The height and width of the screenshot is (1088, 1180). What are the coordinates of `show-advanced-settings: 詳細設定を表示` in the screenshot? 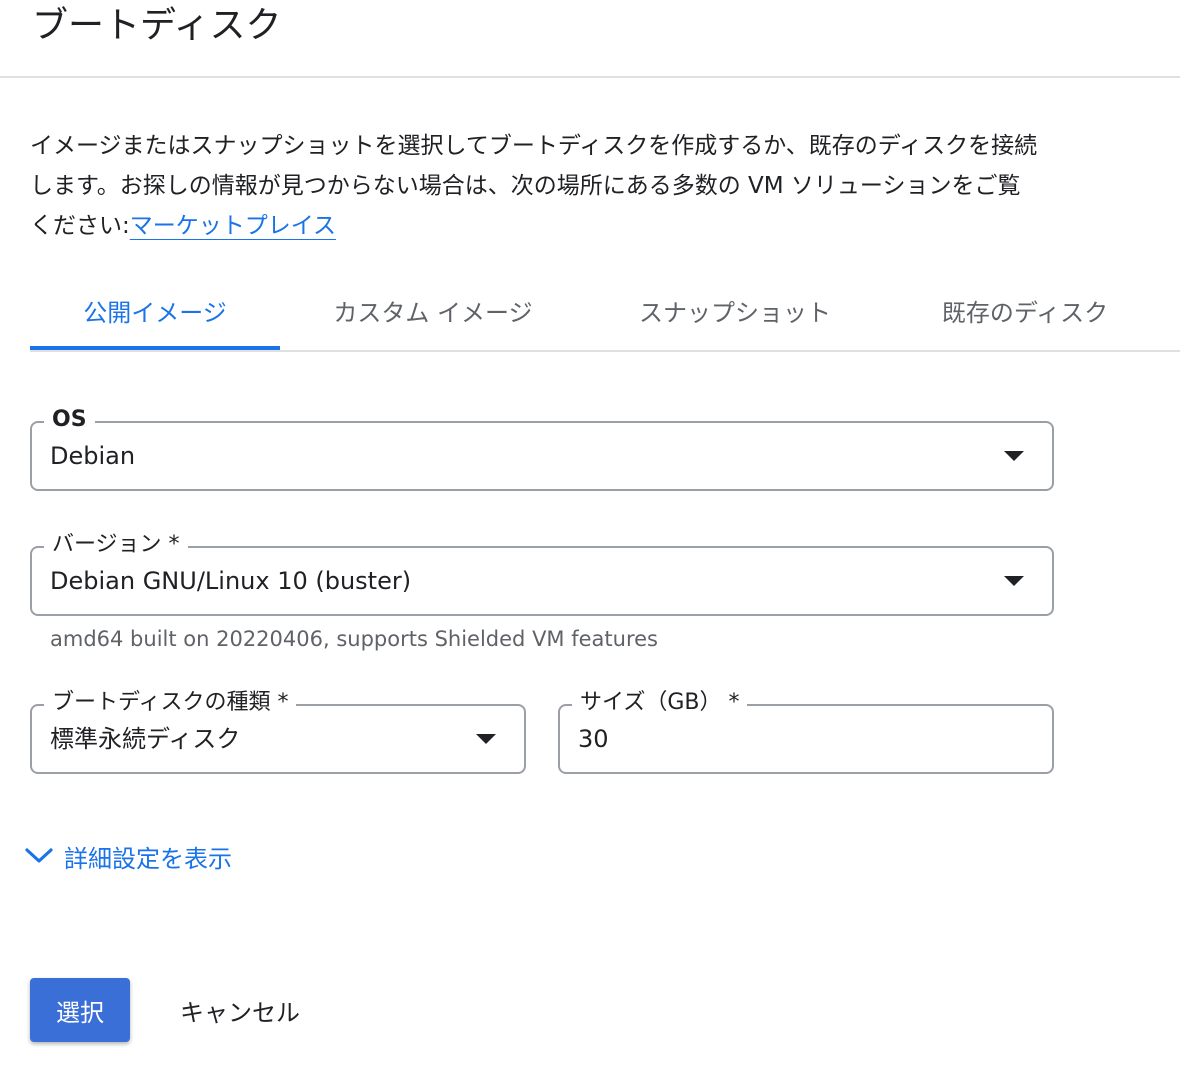 It's located at (128, 856).